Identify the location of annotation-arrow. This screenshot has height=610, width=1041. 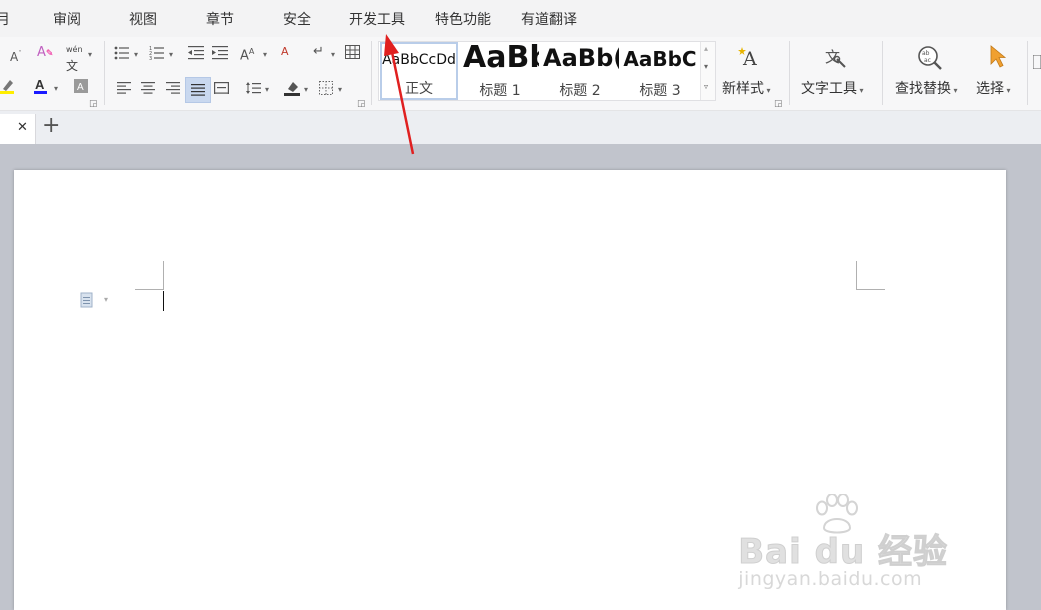
(399, 94).